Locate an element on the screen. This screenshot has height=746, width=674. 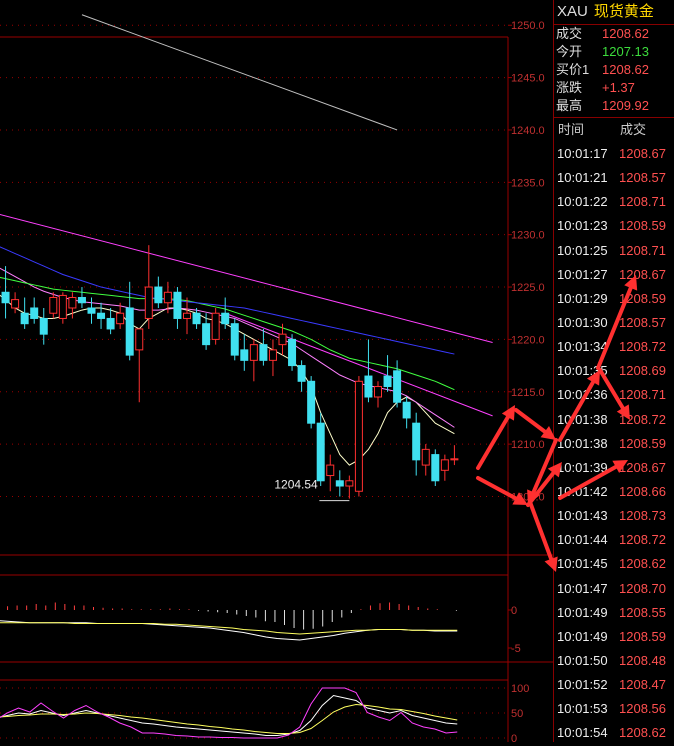
tick-price: 1208.69 is located at coordinates (642, 371).